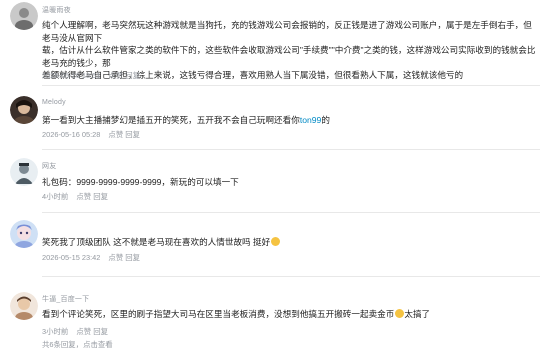 This screenshot has height=353, width=550. What do you see at coordinates (71, 257) in the screenshot?
I see `timestamp: 2026-05-15 23:42` at bounding box center [71, 257].